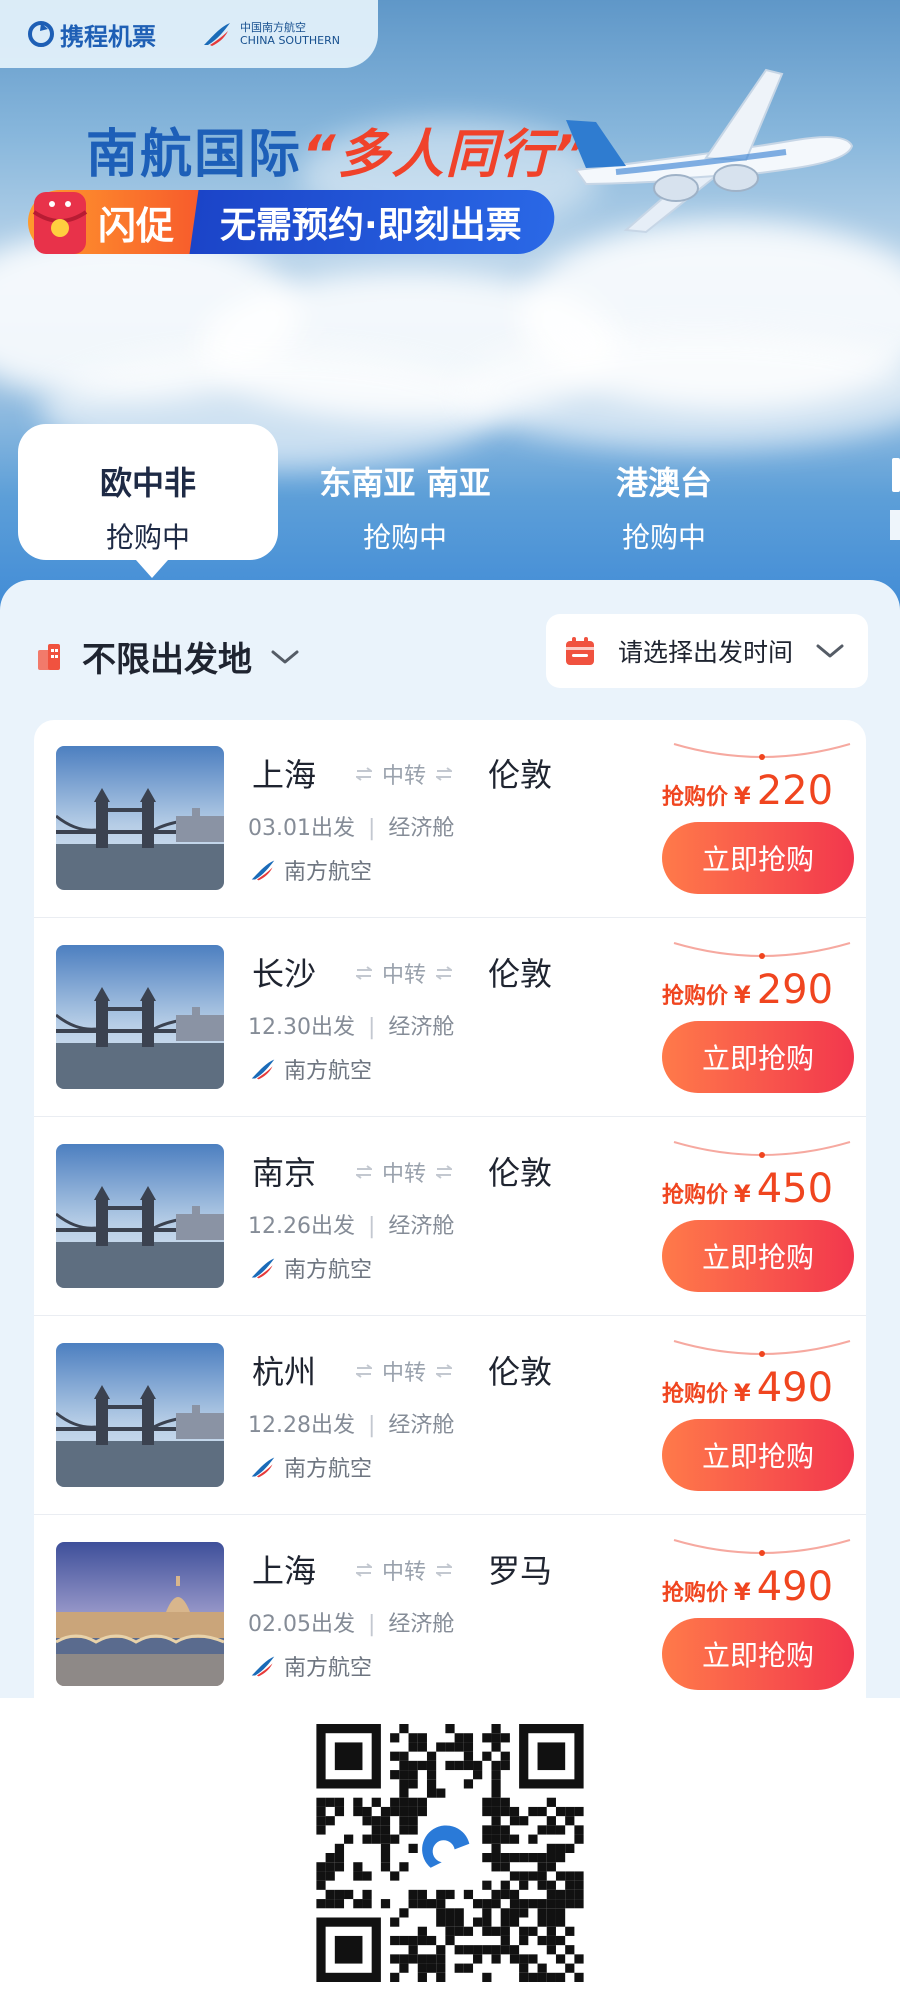 This screenshot has height=2014, width=900. I want to click on price-amount: 220, so click(795, 791).